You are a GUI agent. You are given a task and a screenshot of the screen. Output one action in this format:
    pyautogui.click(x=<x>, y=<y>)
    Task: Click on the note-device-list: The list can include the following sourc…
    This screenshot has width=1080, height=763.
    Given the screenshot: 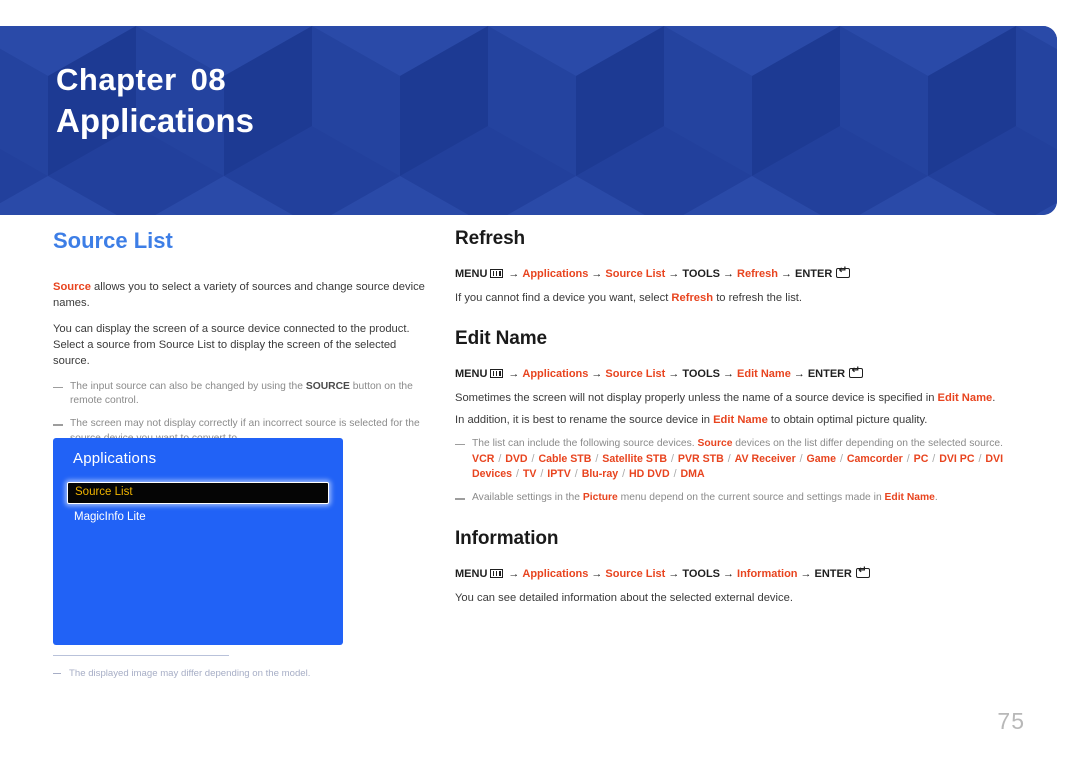 What is the action you would take?
    pyautogui.click(x=745, y=444)
    